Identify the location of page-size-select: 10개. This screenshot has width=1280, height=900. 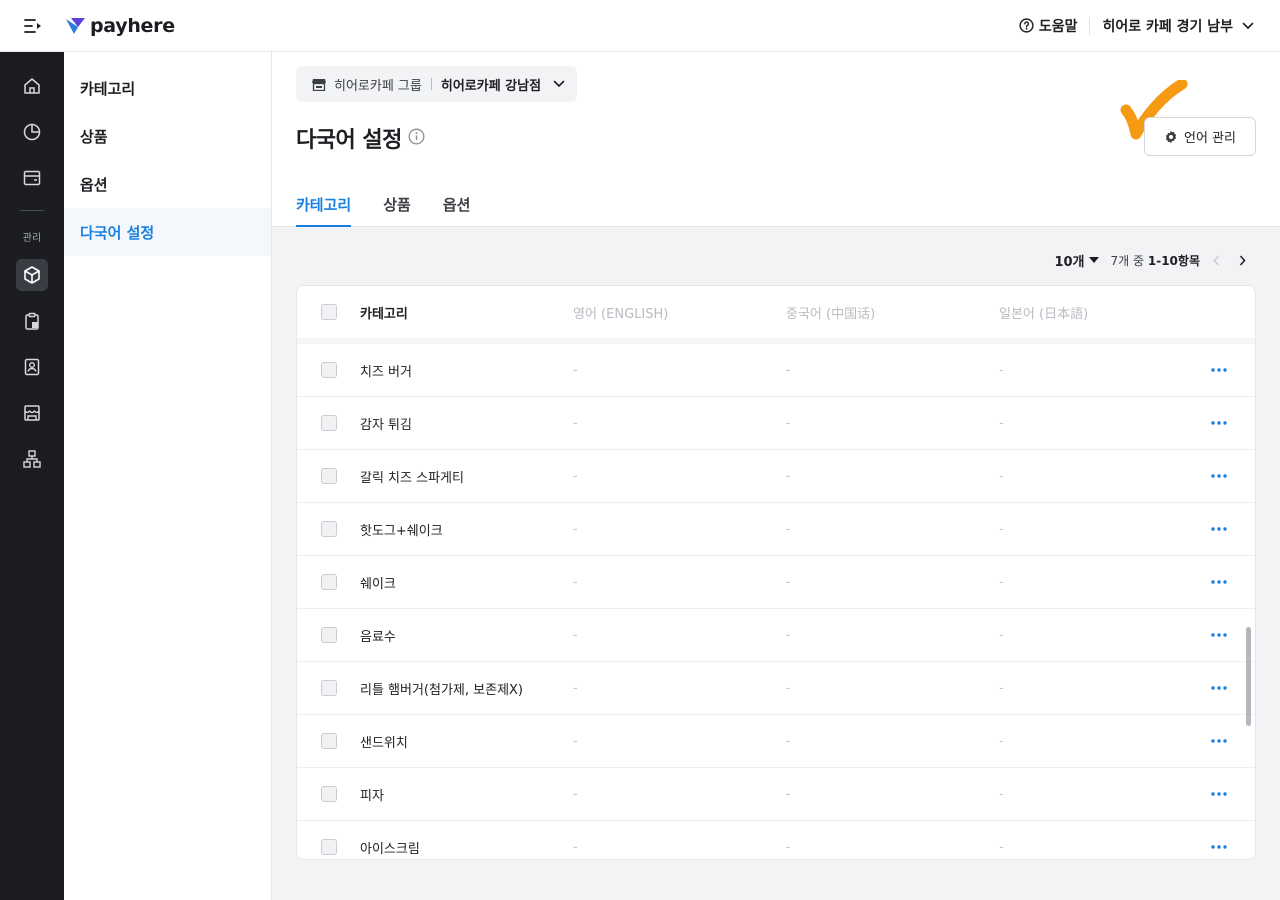
(1076, 260).